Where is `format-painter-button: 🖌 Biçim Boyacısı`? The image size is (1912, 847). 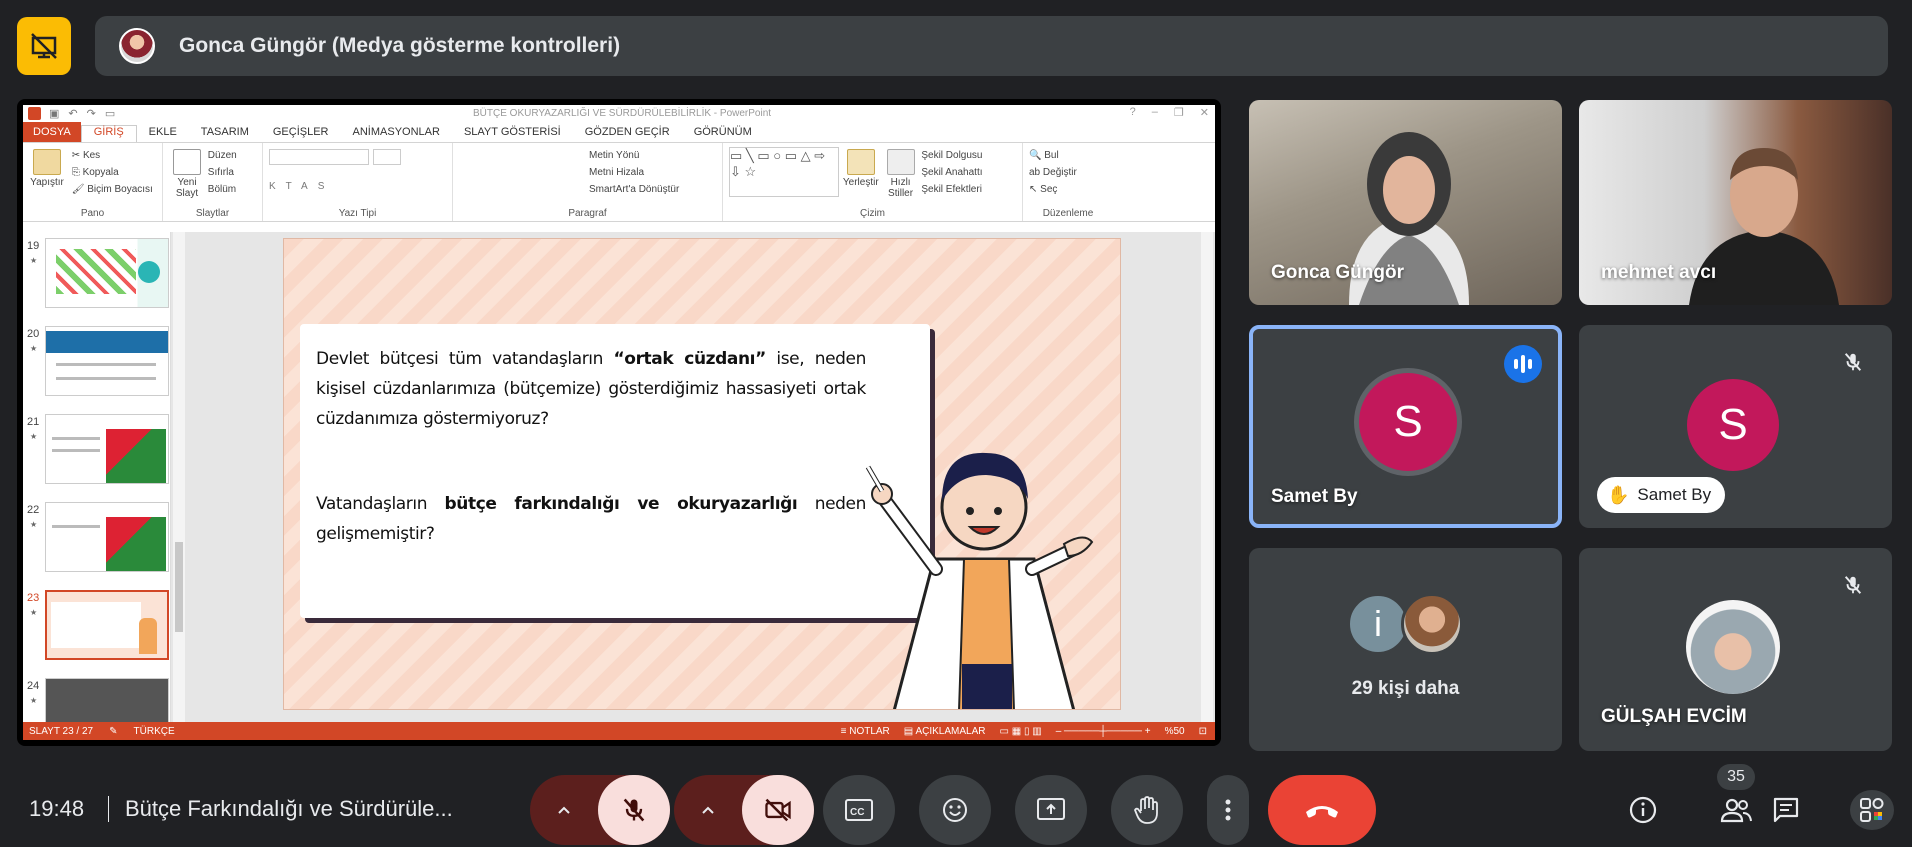
format-painter-button: 🖌 Biçim Boyacısı is located at coordinates (112, 189).